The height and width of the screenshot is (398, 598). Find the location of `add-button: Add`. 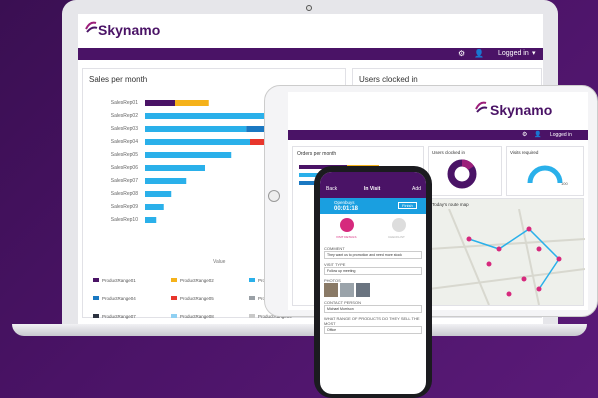

add-button: Add is located at coordinates (416, 189).